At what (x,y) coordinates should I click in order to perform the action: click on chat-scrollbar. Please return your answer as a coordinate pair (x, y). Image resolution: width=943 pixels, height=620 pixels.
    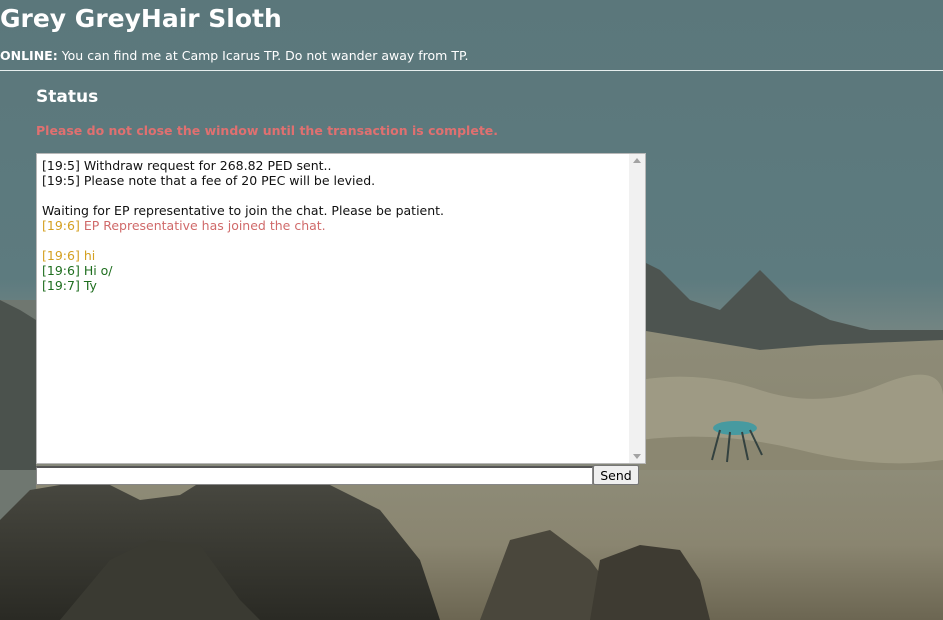
    Looking at the image, I should click on (637, 308).